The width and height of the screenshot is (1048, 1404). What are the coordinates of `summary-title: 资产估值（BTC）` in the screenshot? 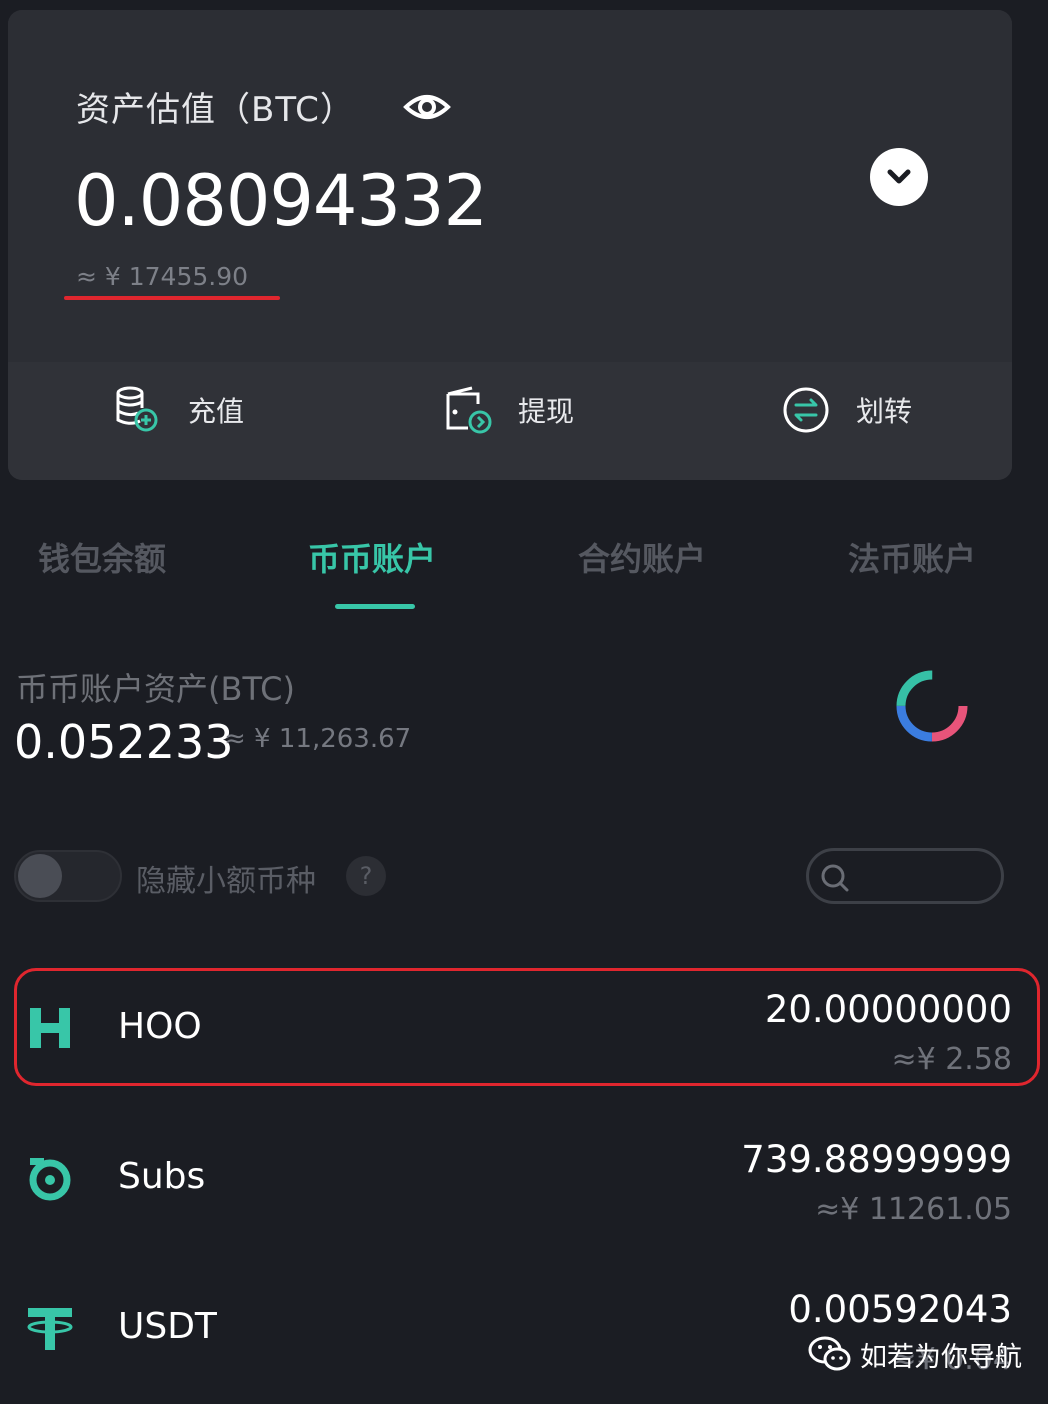 It's located at (215, 110).